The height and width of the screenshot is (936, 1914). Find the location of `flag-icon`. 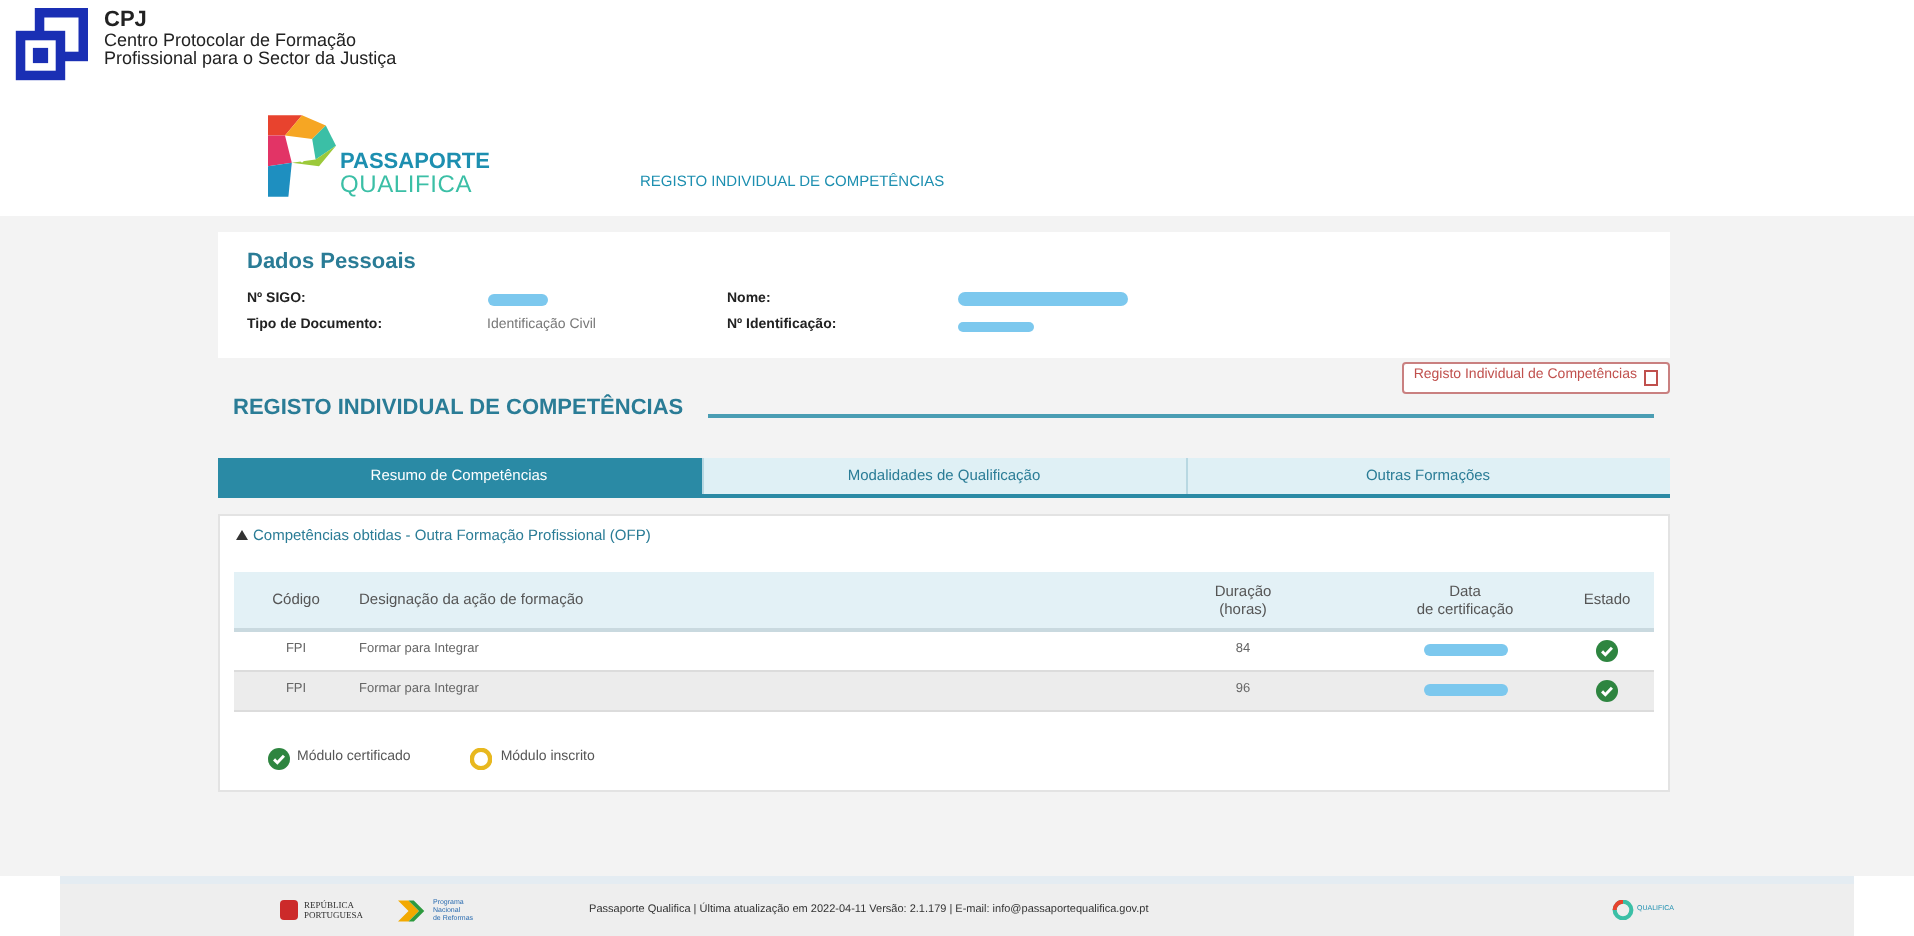

flag-icon is located at coordinates (289, 910).